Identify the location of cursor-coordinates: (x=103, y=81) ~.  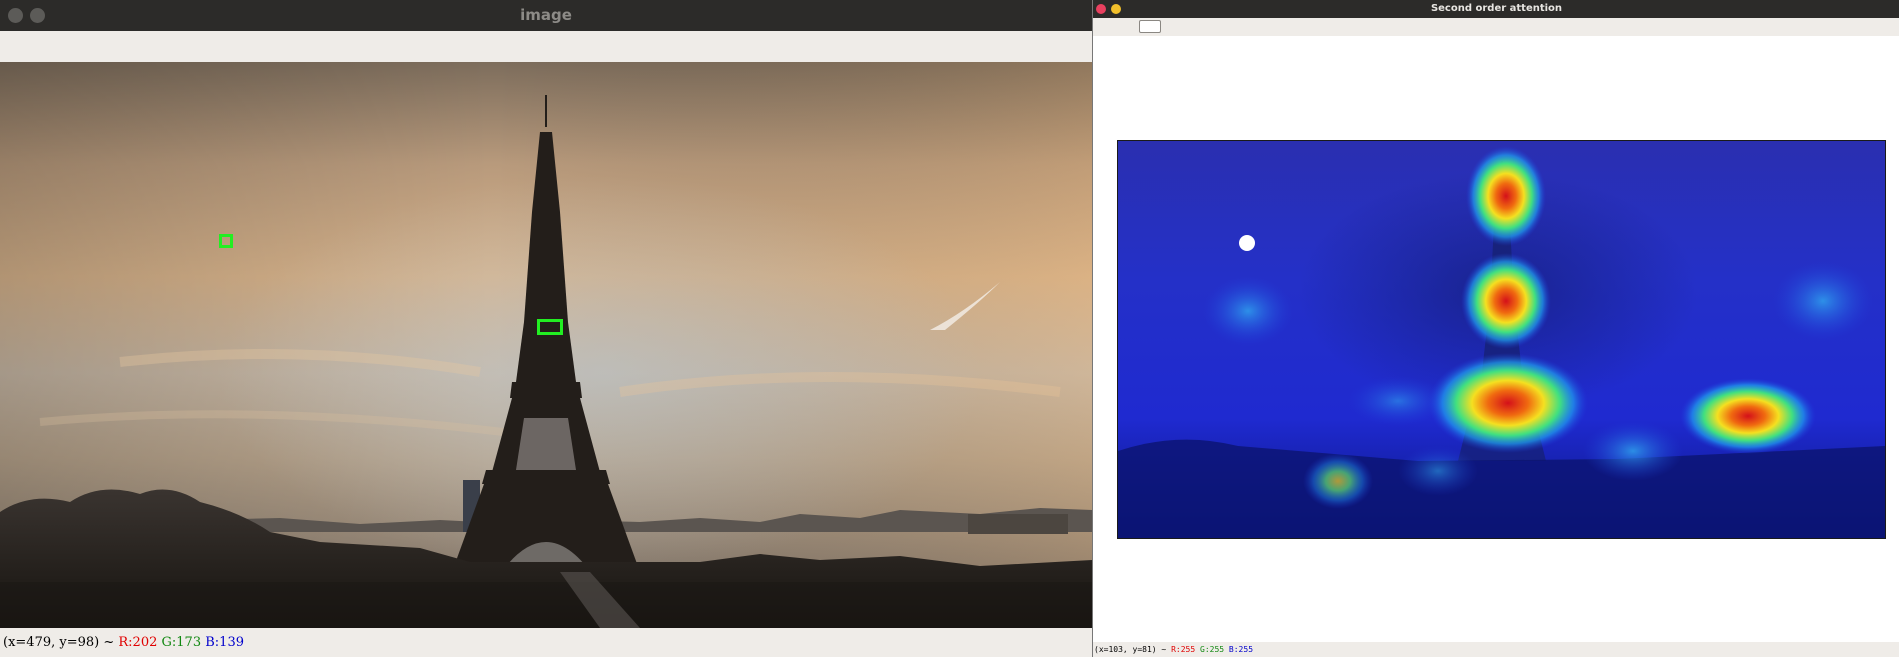
(1130, 649).